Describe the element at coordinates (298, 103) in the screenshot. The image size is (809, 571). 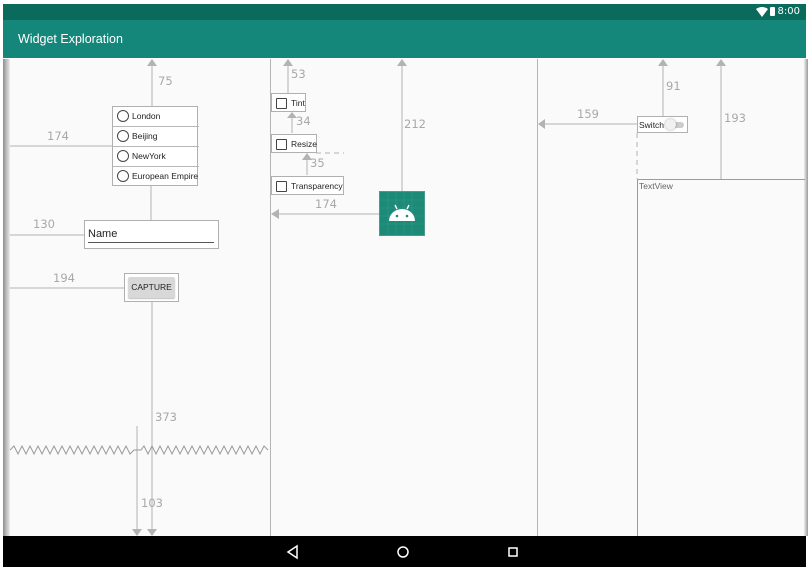
I see `checkbox-label: Tint` at that location.